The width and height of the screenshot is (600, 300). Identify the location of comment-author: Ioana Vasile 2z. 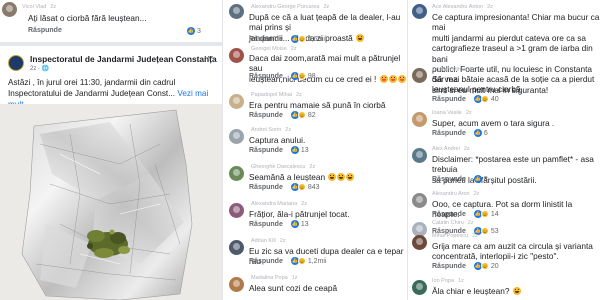
(452, 113).